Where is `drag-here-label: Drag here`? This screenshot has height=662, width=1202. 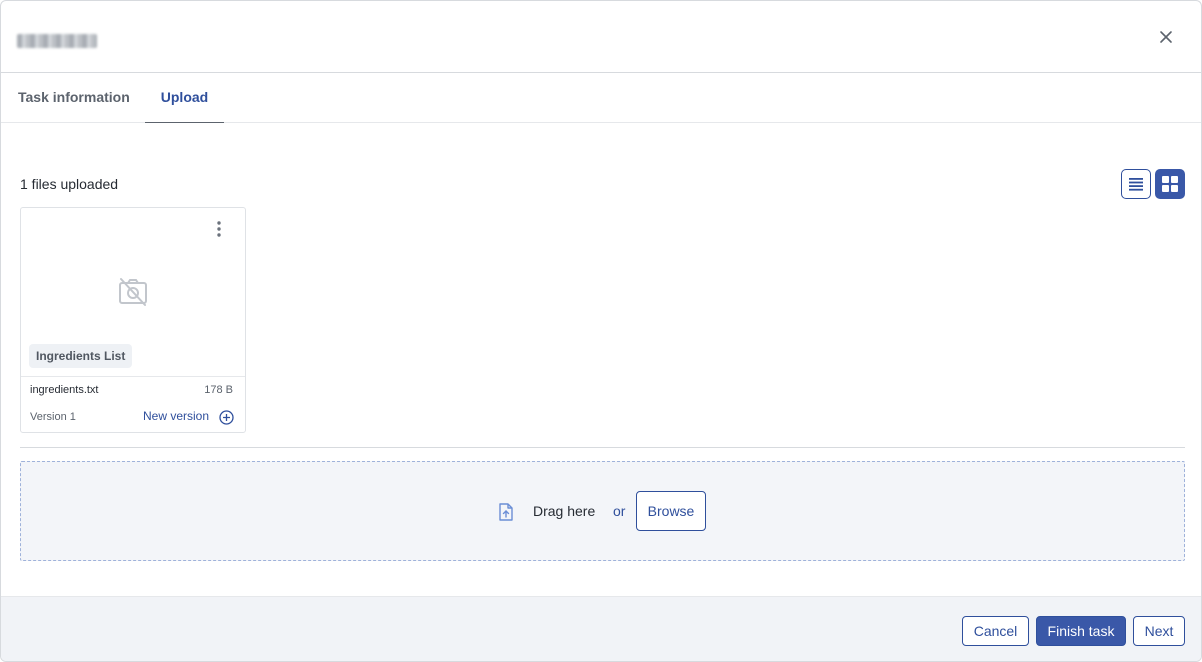 drag-here-label: Drag here is located at coordinates (564, 511).